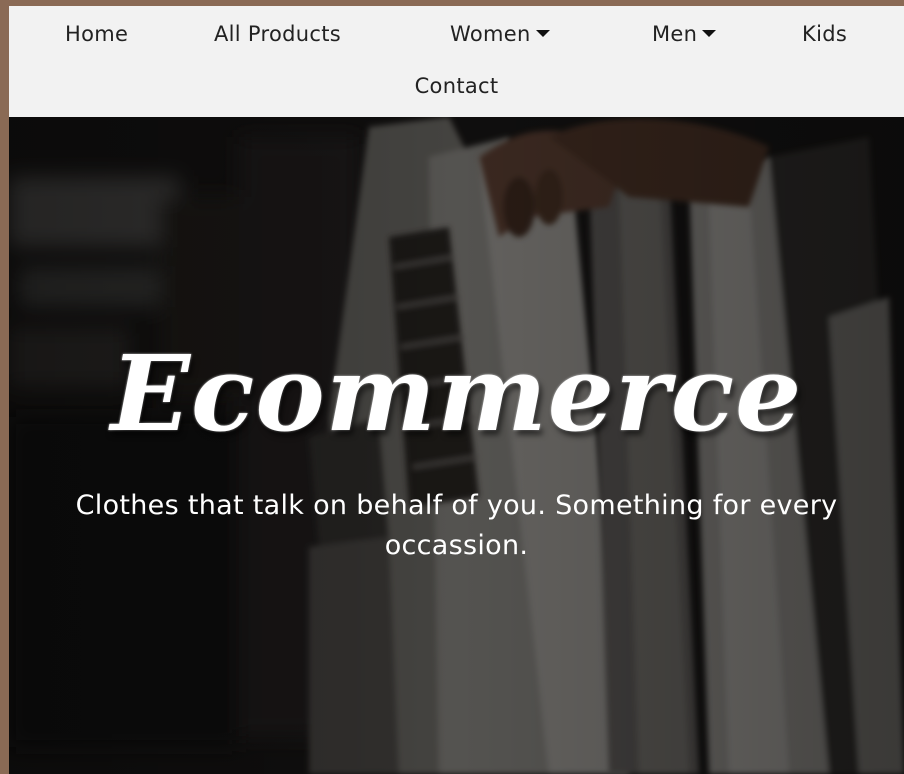 This screenshot has width=904, height=774. Describe the element at coordinates (277, 34) in the screenshot. I see `nav-all-products-link: All Products` at that location.